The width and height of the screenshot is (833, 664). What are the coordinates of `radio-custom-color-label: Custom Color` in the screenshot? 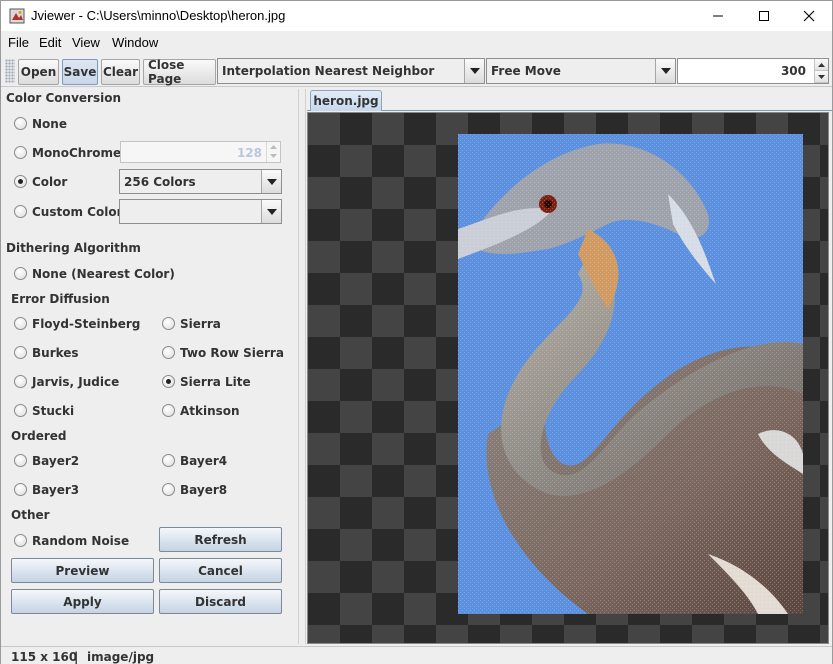 It's located at (77, 212).